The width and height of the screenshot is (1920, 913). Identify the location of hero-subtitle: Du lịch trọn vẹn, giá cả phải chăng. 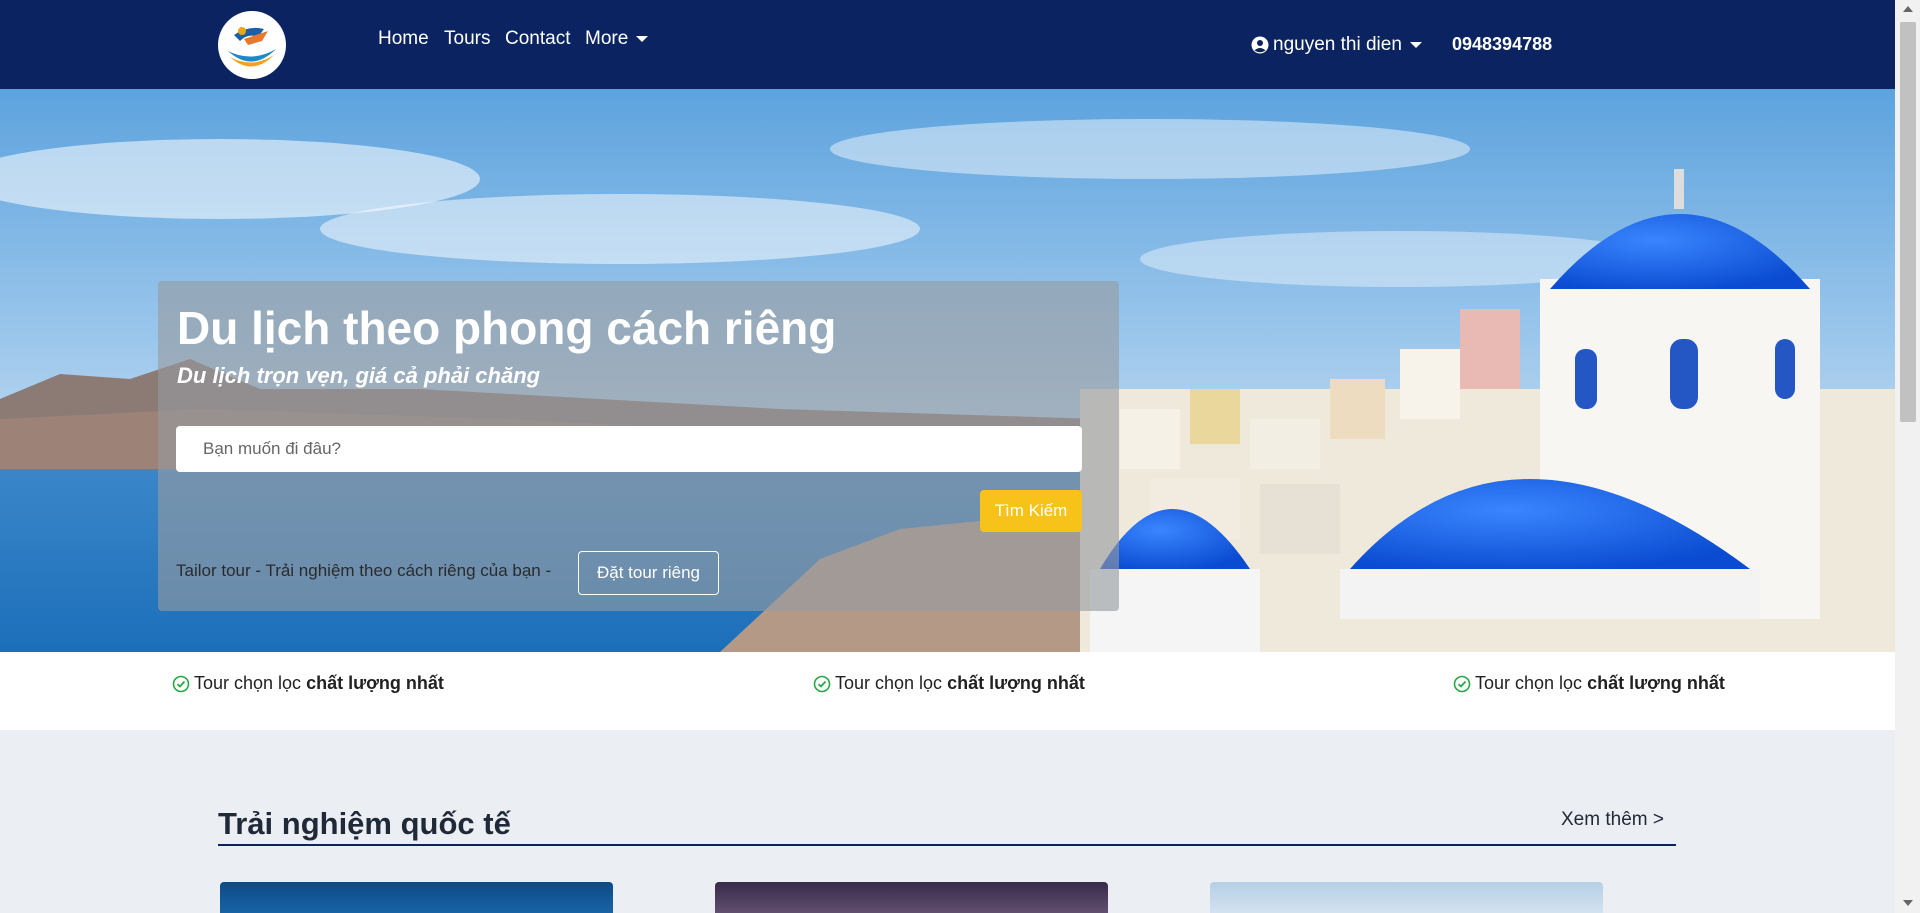
(359, 375).